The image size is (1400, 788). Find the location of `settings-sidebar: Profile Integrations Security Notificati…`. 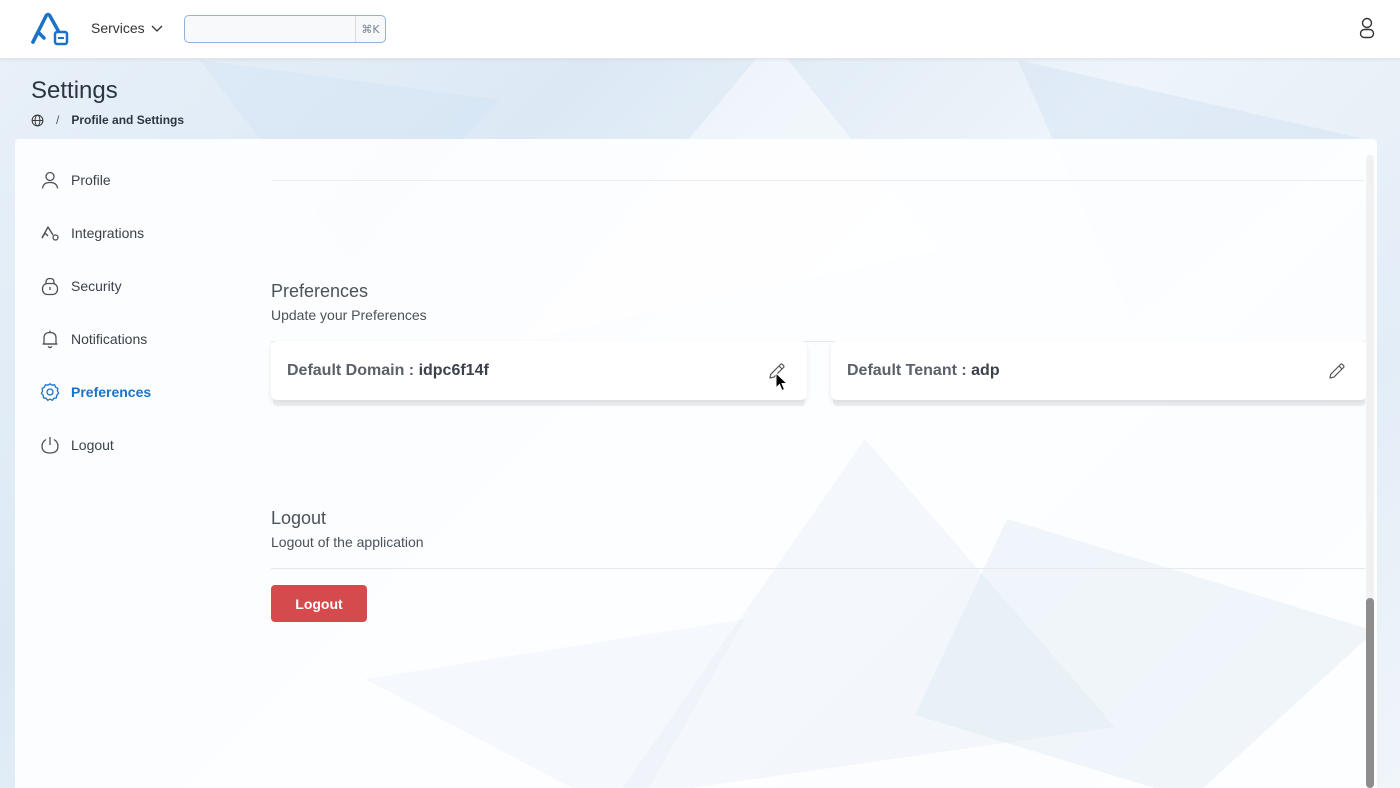

settings-sidebar: Profile Integrations Security Notificati… is located at coordinates (140, 312).